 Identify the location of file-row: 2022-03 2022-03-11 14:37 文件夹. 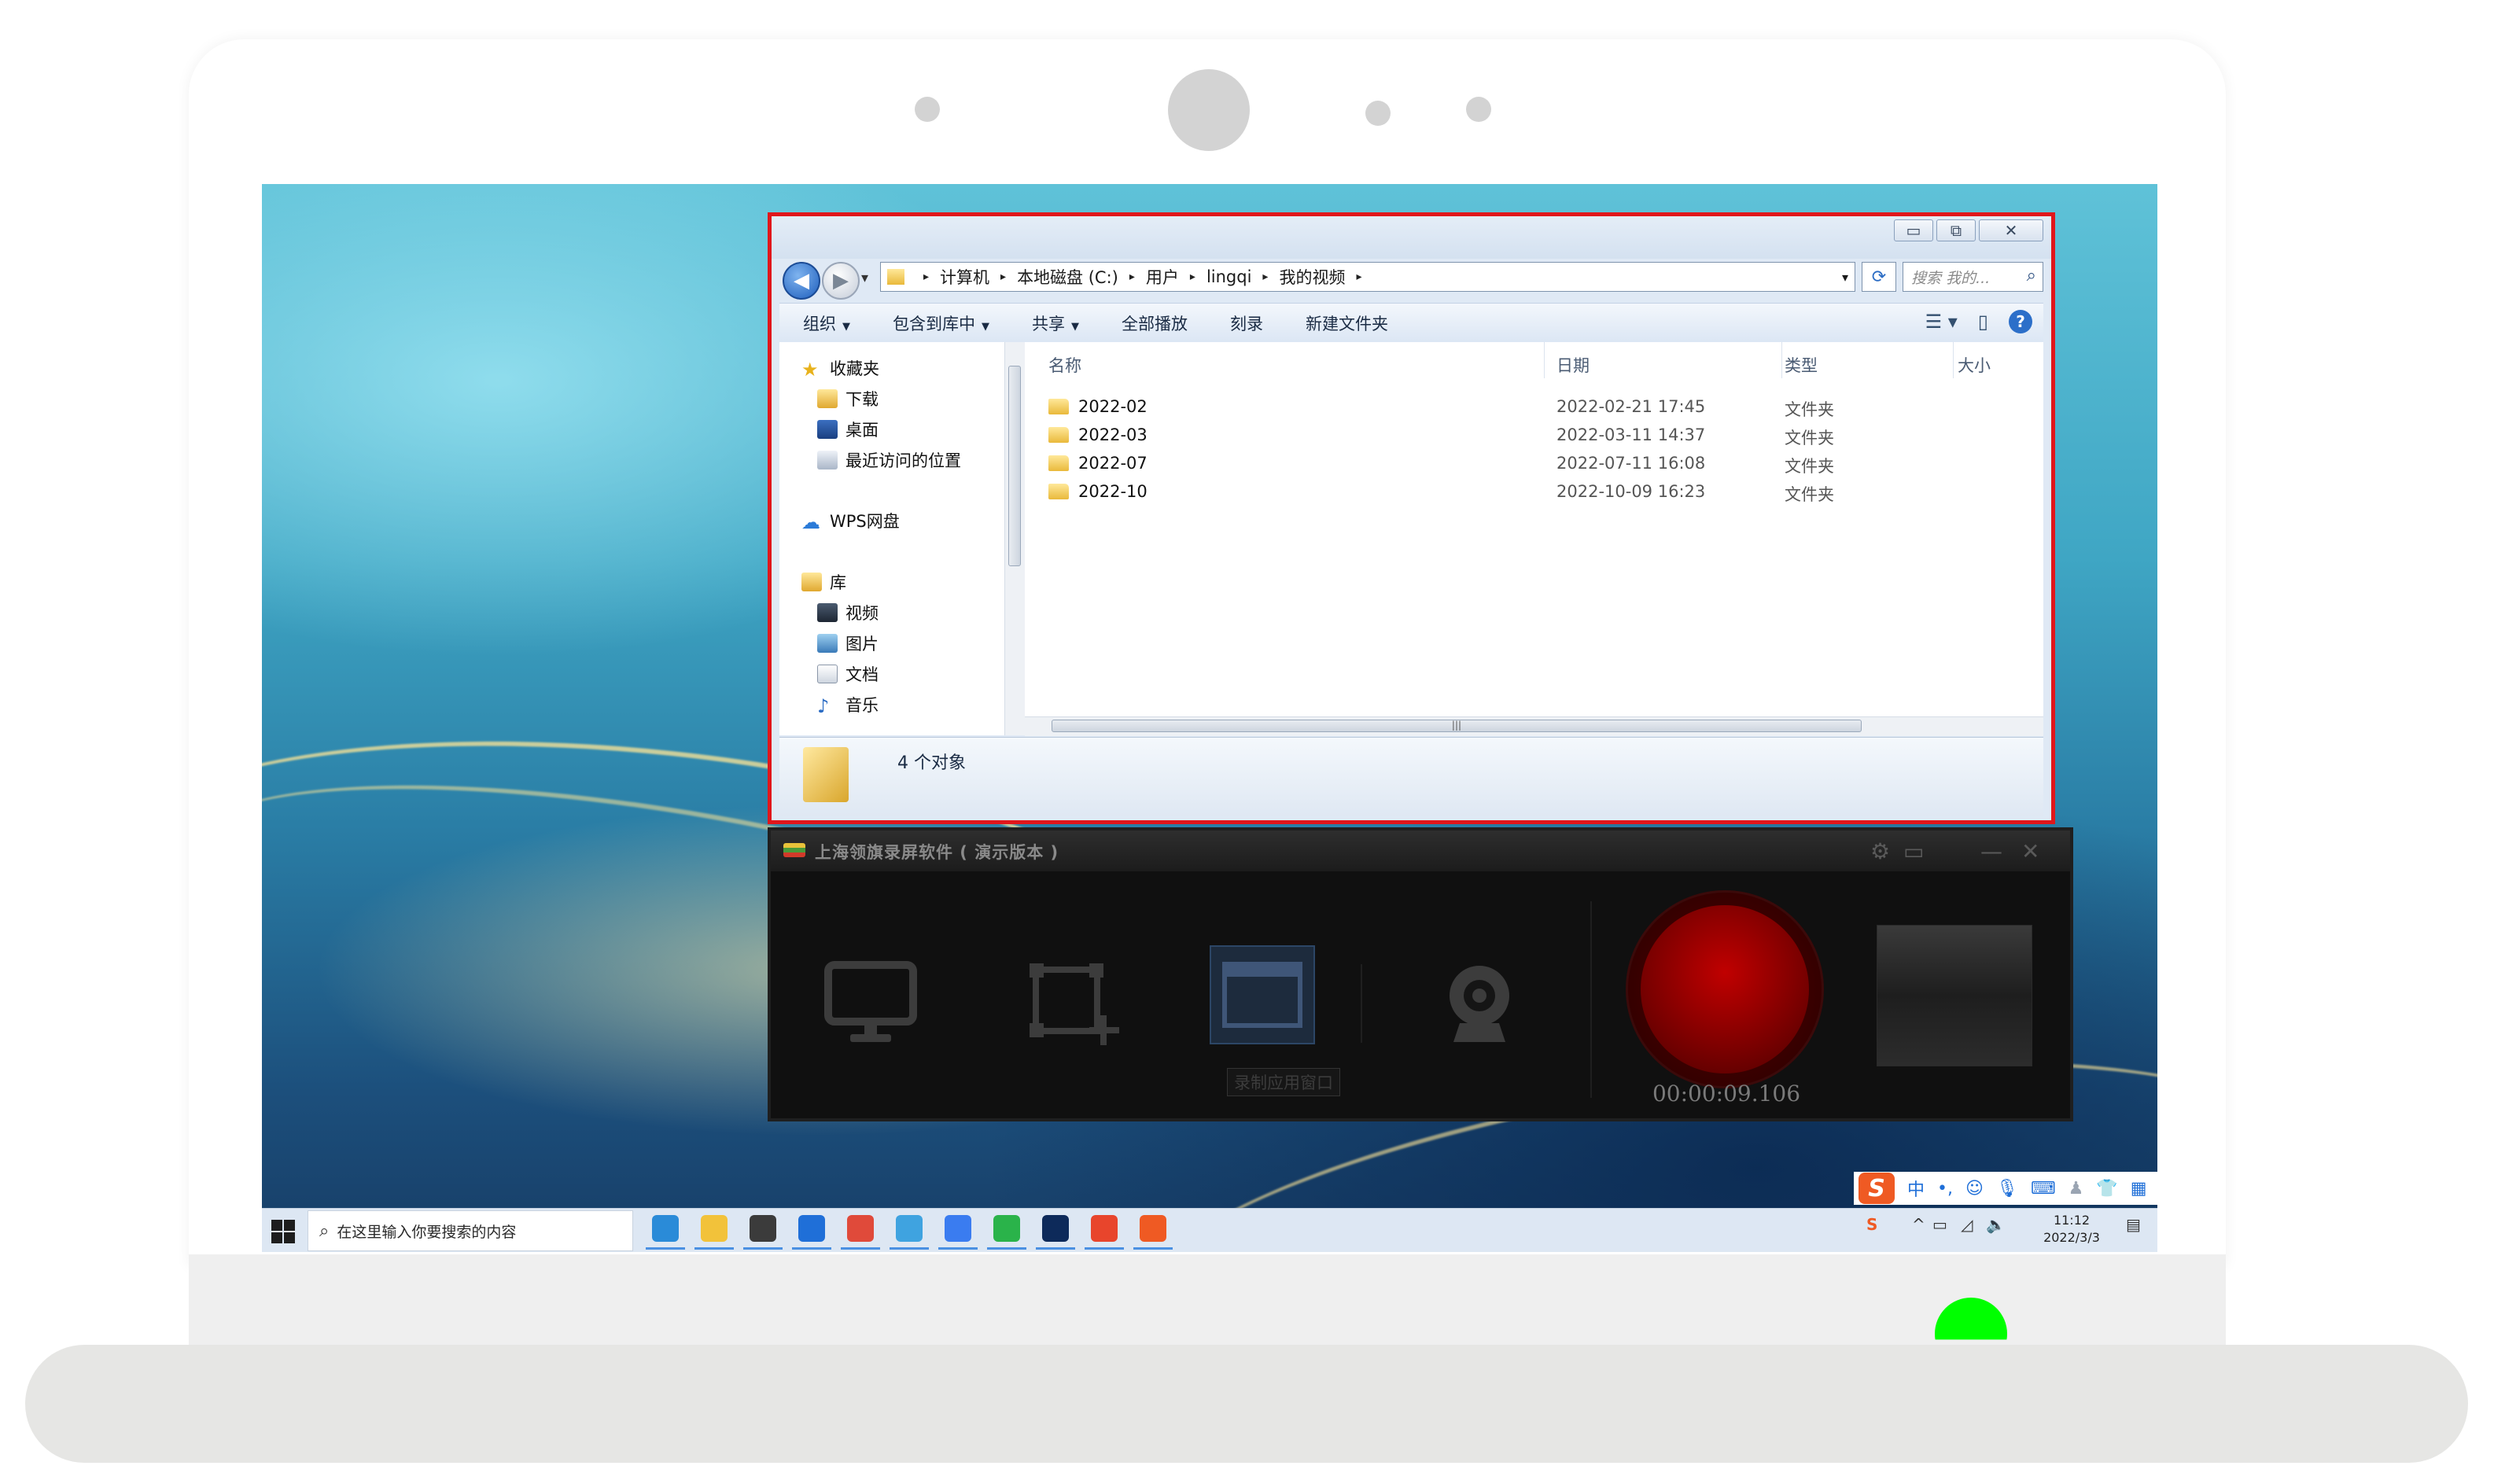
(1534, 435).